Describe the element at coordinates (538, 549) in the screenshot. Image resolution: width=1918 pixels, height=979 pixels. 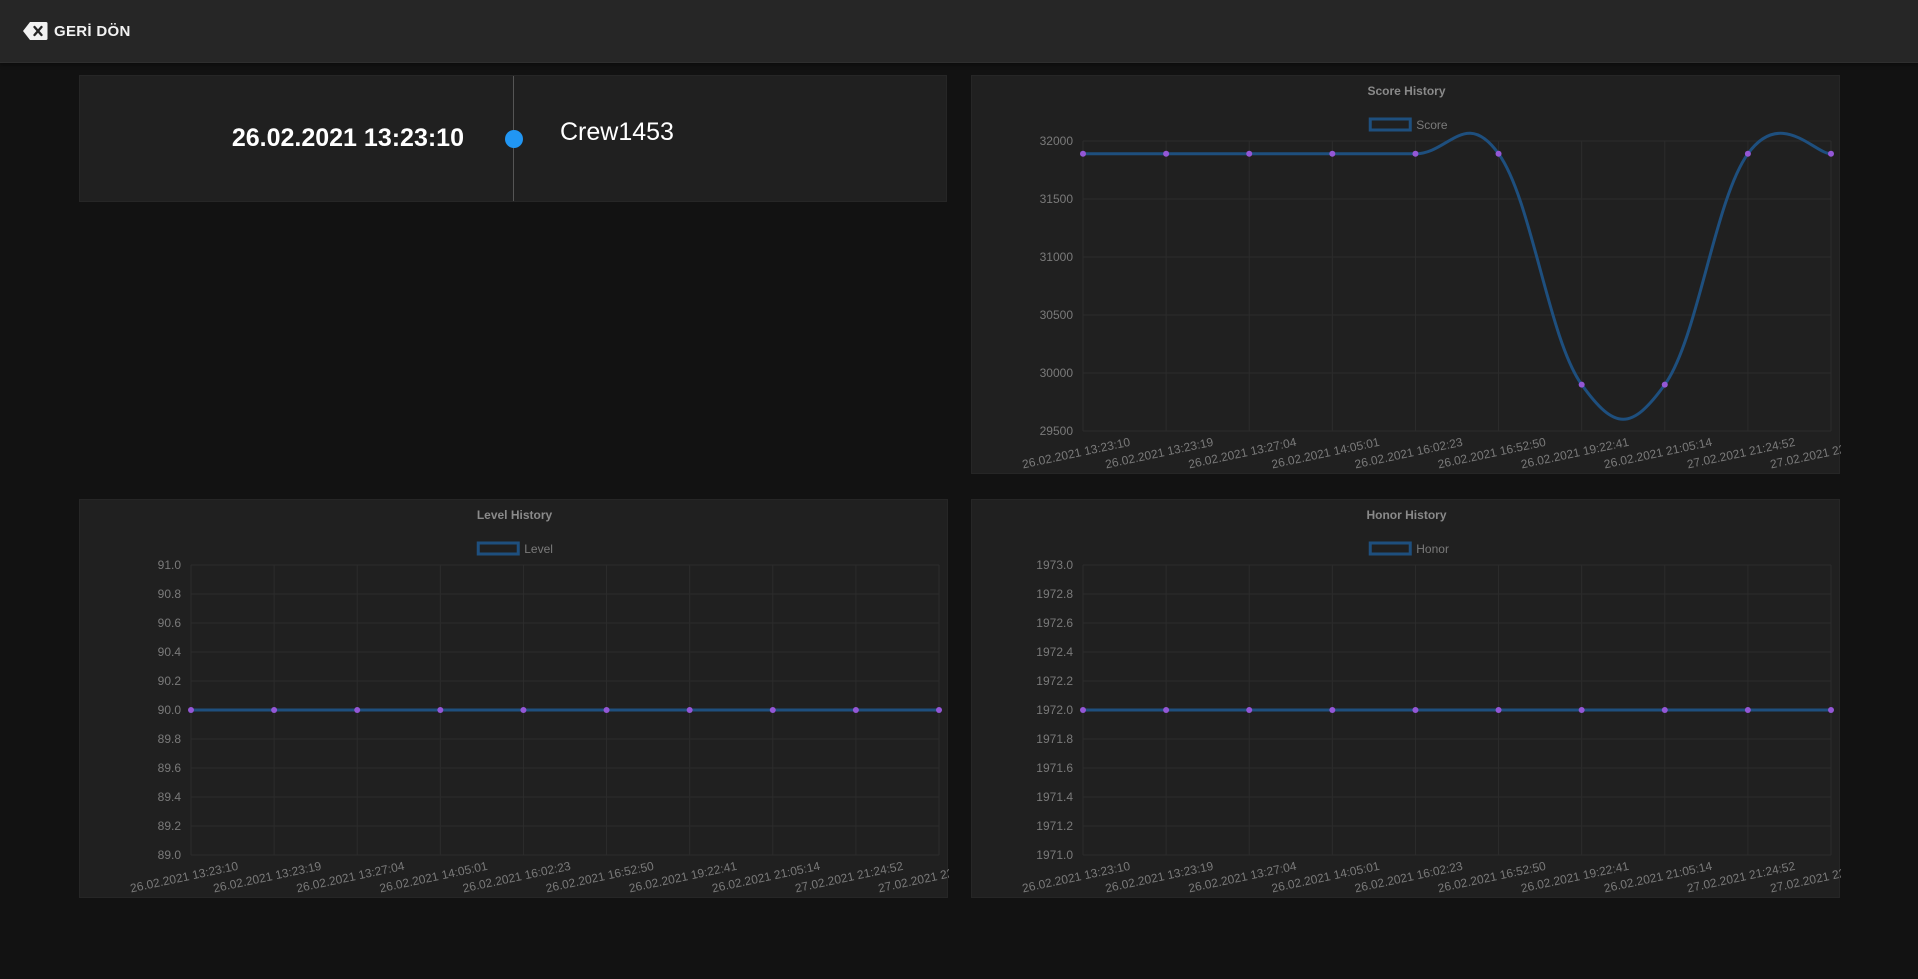
I see `legend-label: Level` at that location.